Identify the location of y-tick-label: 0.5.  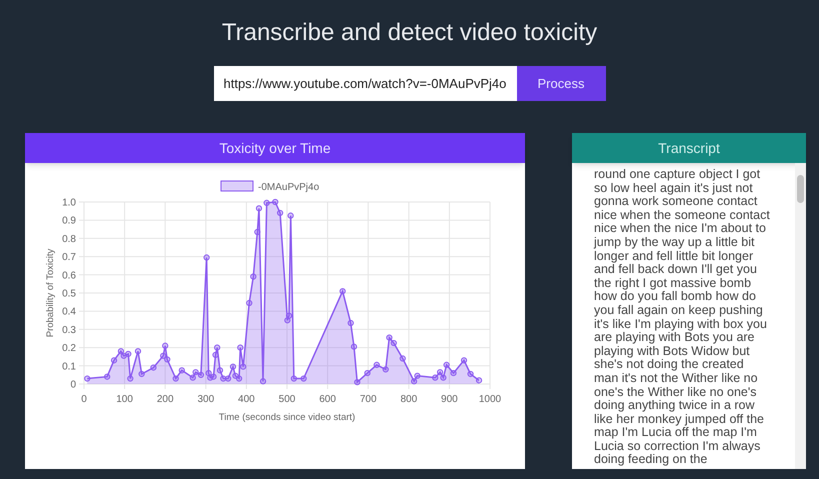
(69, 294).